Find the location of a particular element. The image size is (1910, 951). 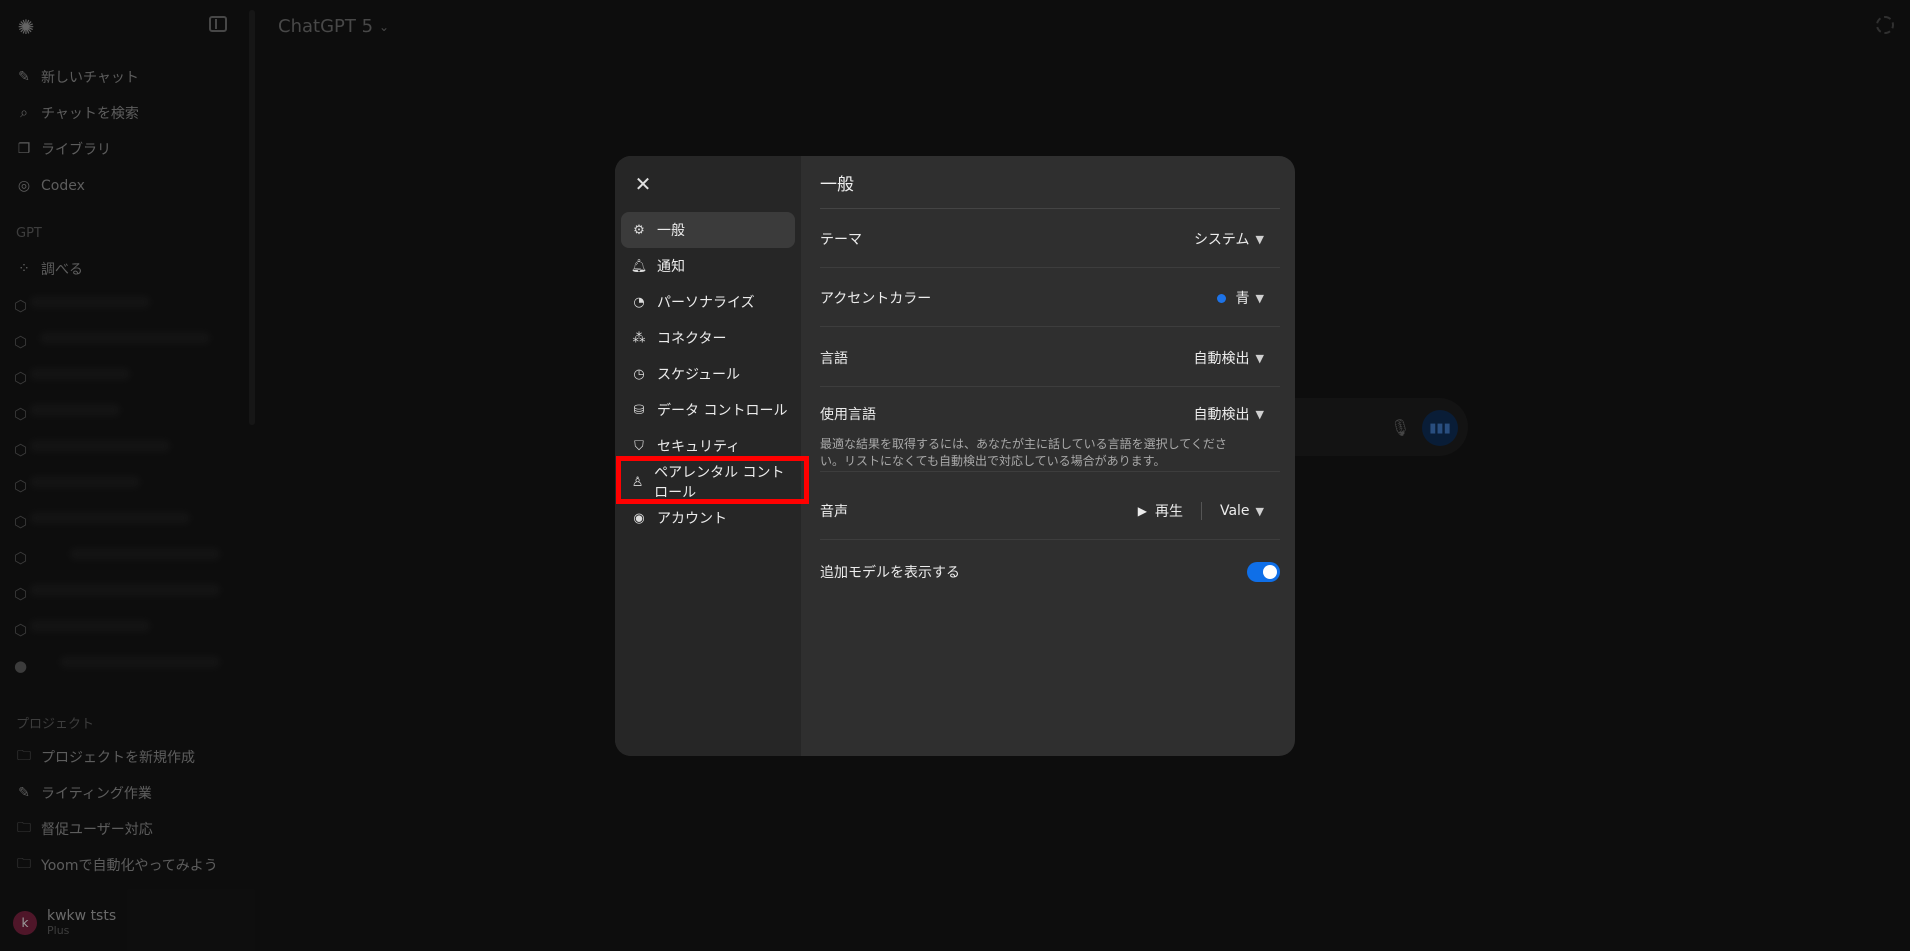

theme-row: テーマ システム ▼ is located at coordinates (1050, 238).